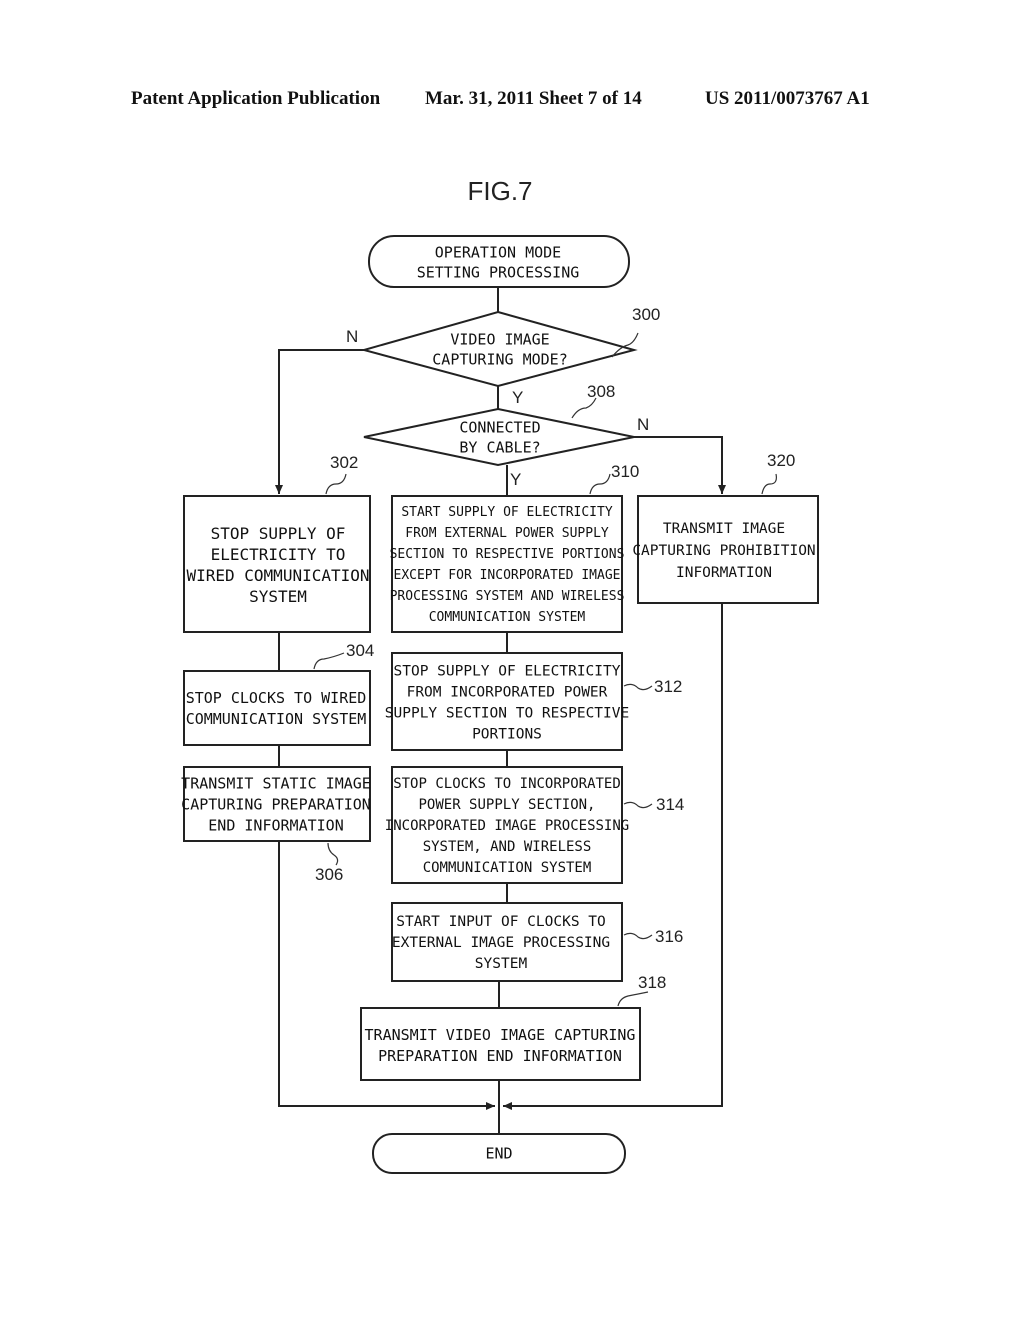 The height and width of the screenshot is (1320, 1024). I want to click on ref-306: 306, so click(329, 874).